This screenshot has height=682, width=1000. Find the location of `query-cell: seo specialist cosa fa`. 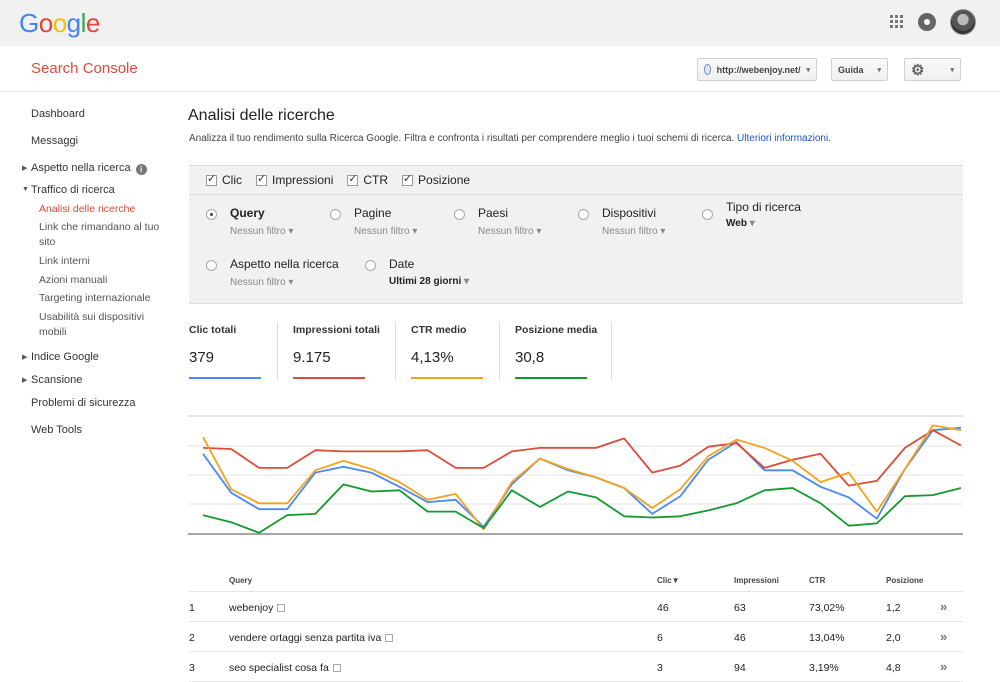

query-cell: seo specialist cosa fa is located at coordinates (285, 668).